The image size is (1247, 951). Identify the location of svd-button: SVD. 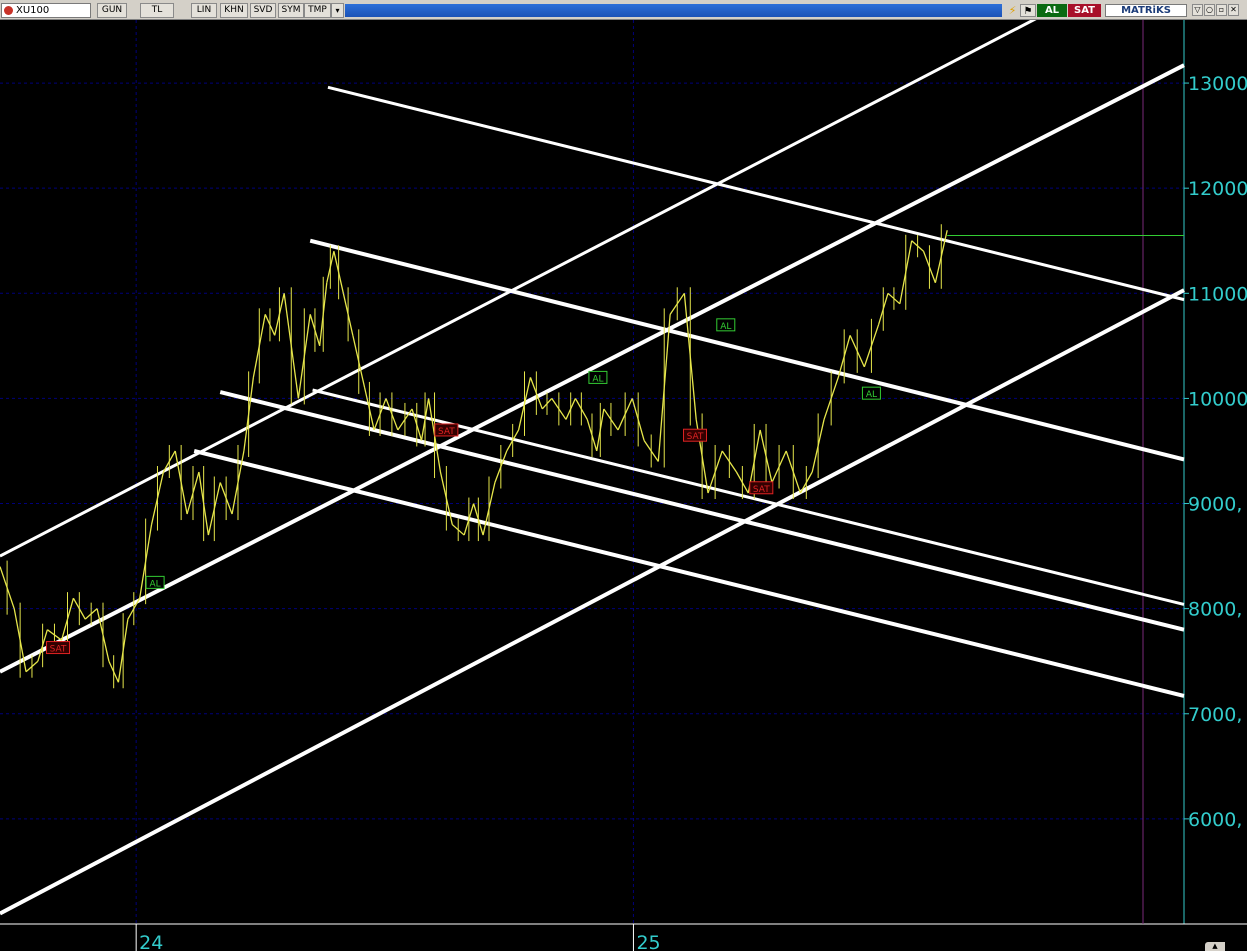
(263, 10).